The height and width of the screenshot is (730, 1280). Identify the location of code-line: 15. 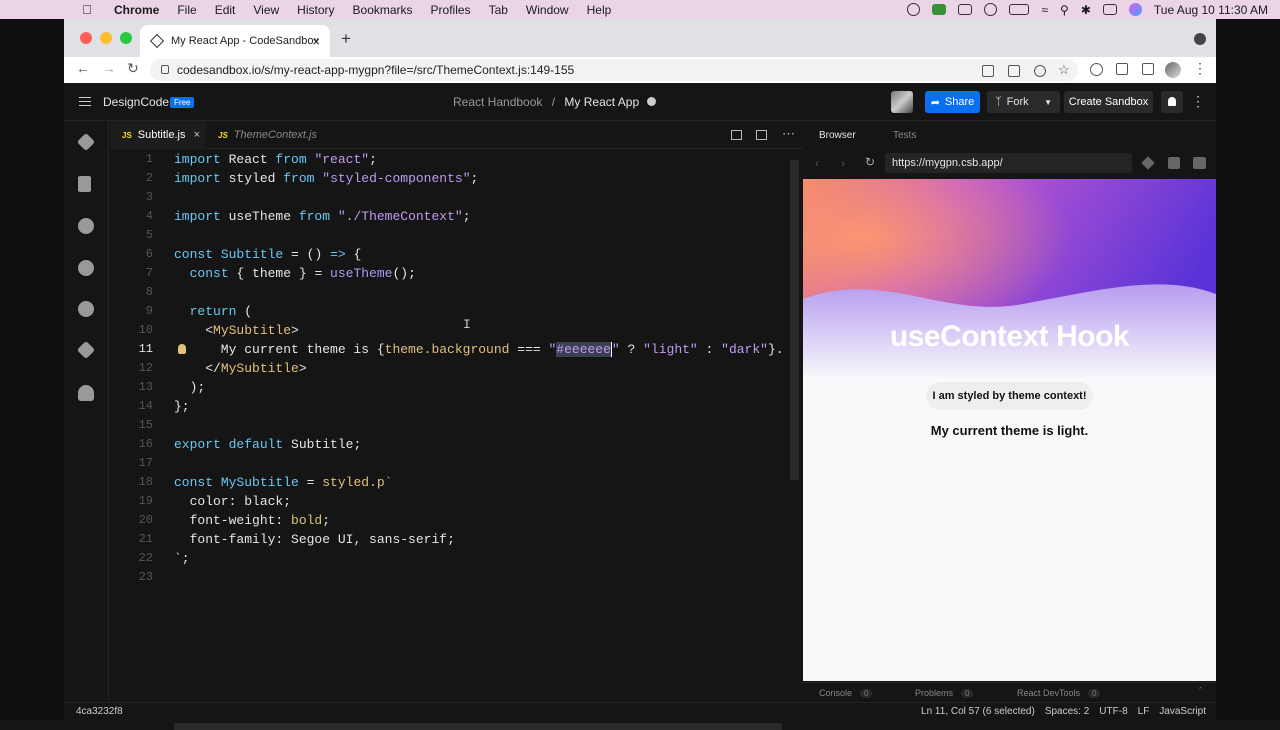
(456, 425).